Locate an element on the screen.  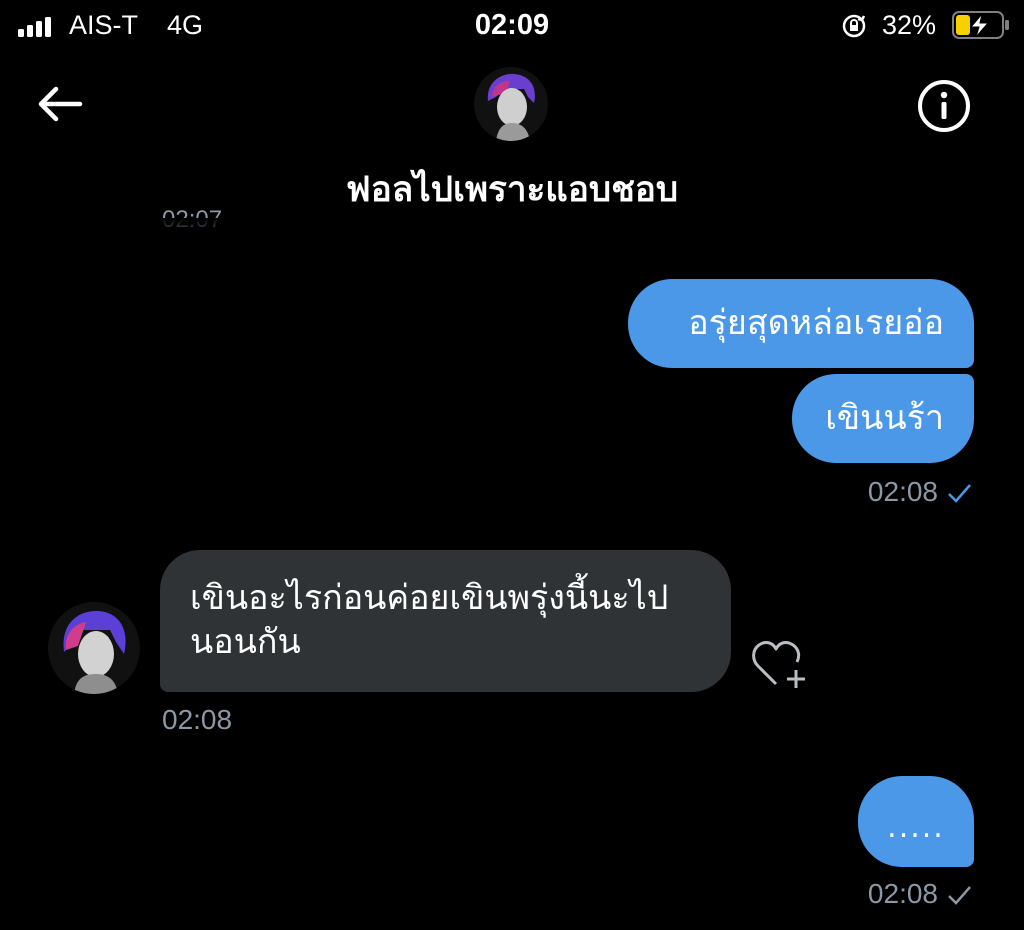
header-avatar is located at coordinates (511, 104).